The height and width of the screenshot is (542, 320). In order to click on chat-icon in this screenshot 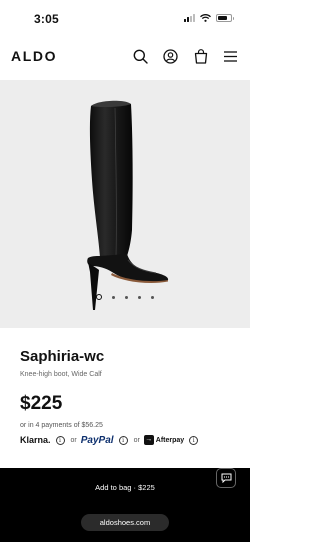, I will do `click(226, 478)`.